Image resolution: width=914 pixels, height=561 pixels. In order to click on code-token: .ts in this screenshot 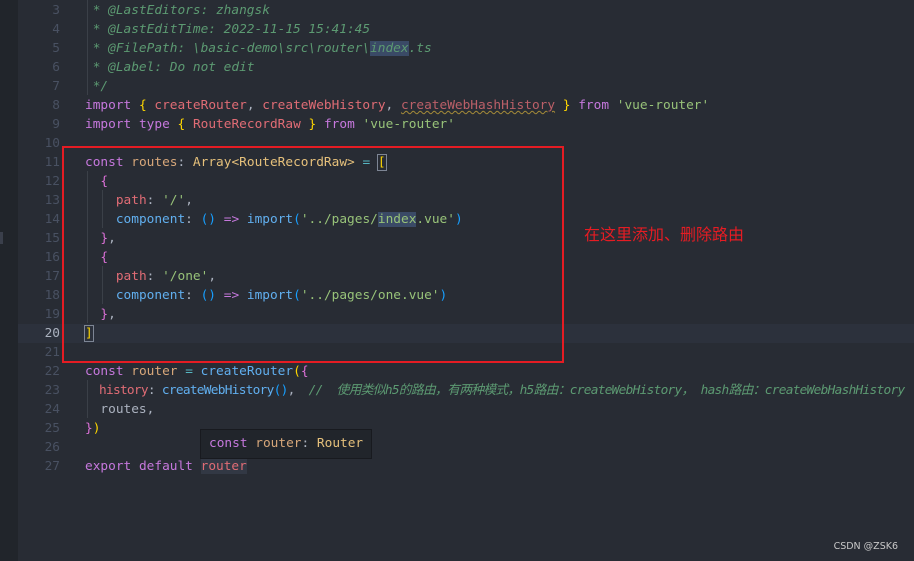, I will do `click(420, 48)`.